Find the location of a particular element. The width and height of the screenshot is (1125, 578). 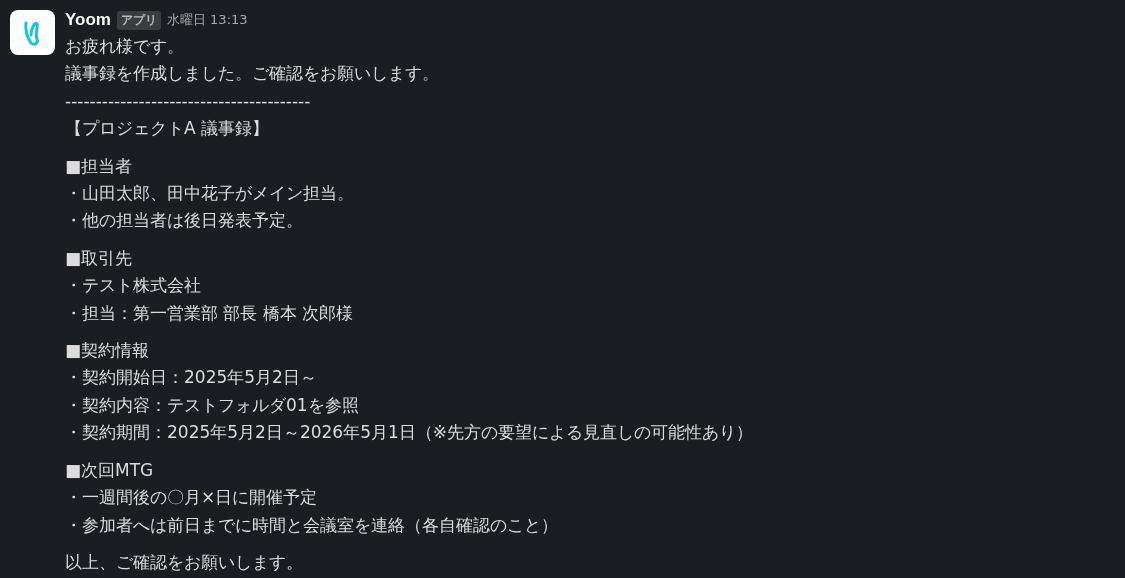

message-line: ---------------------------------------- is located at coordinates (188, 101).